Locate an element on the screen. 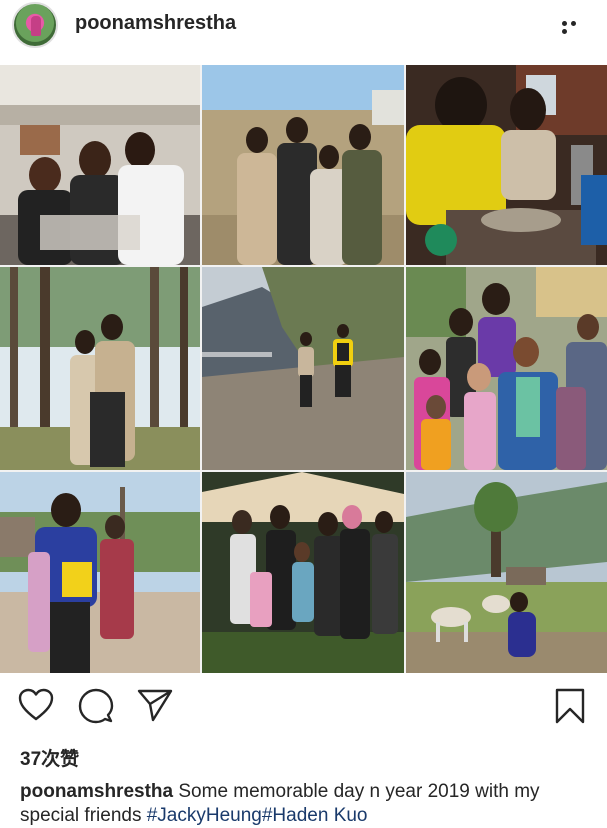 Image resolution: width=607 pixels, height=828 pixels. photo-hill-group-four is located at coordinates (303, 165).